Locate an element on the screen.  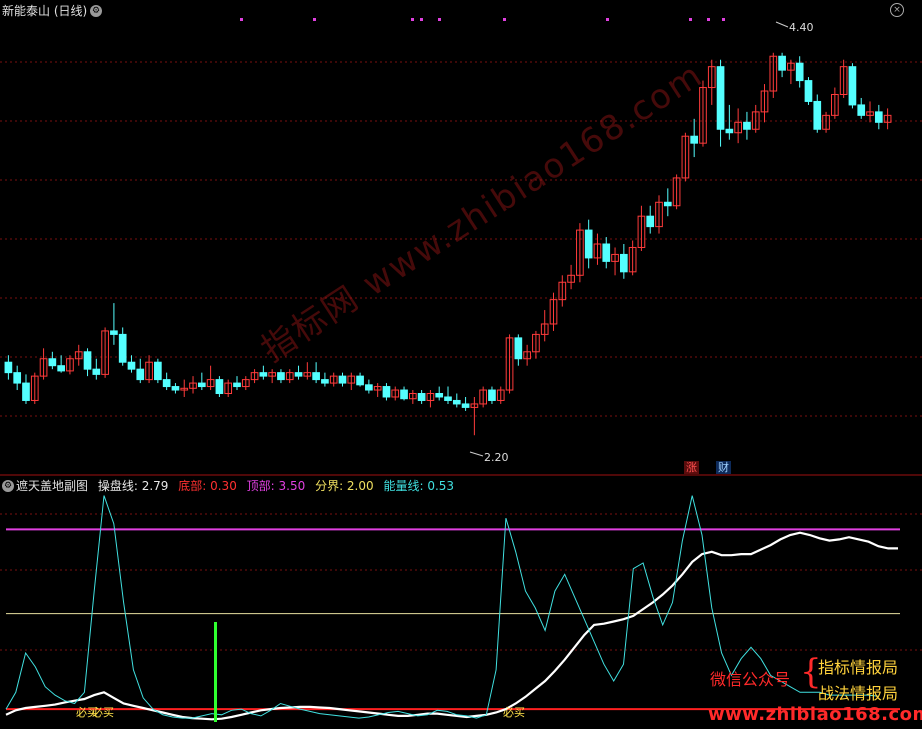
legend-bottom: 底部: 0.30 is located at coordinates (207, 486).